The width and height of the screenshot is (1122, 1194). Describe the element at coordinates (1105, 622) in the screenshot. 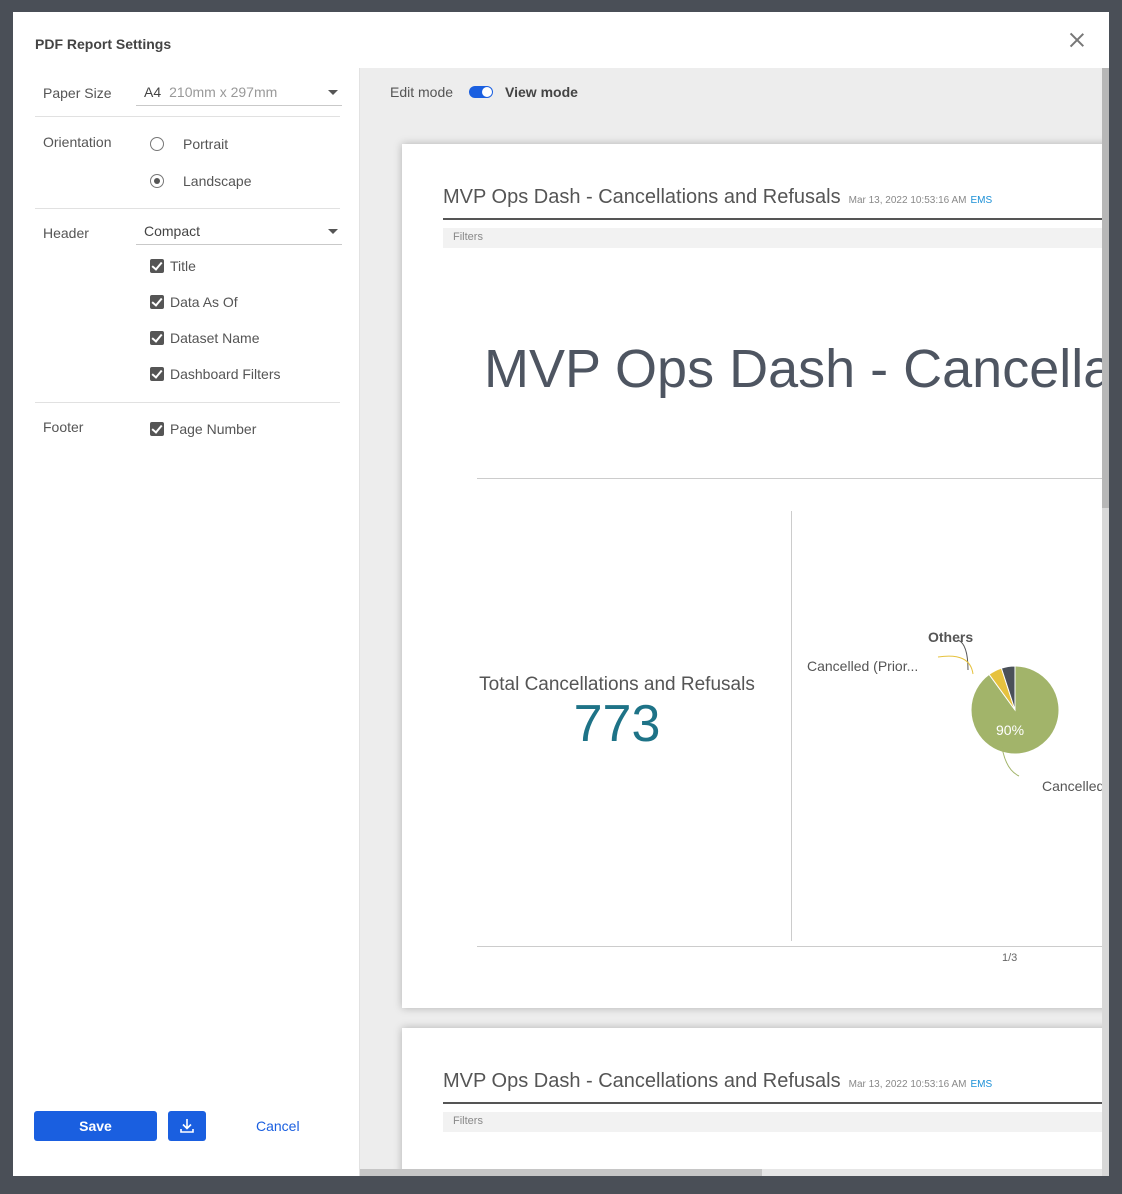

I see `vertical-scrollbar` at that location.